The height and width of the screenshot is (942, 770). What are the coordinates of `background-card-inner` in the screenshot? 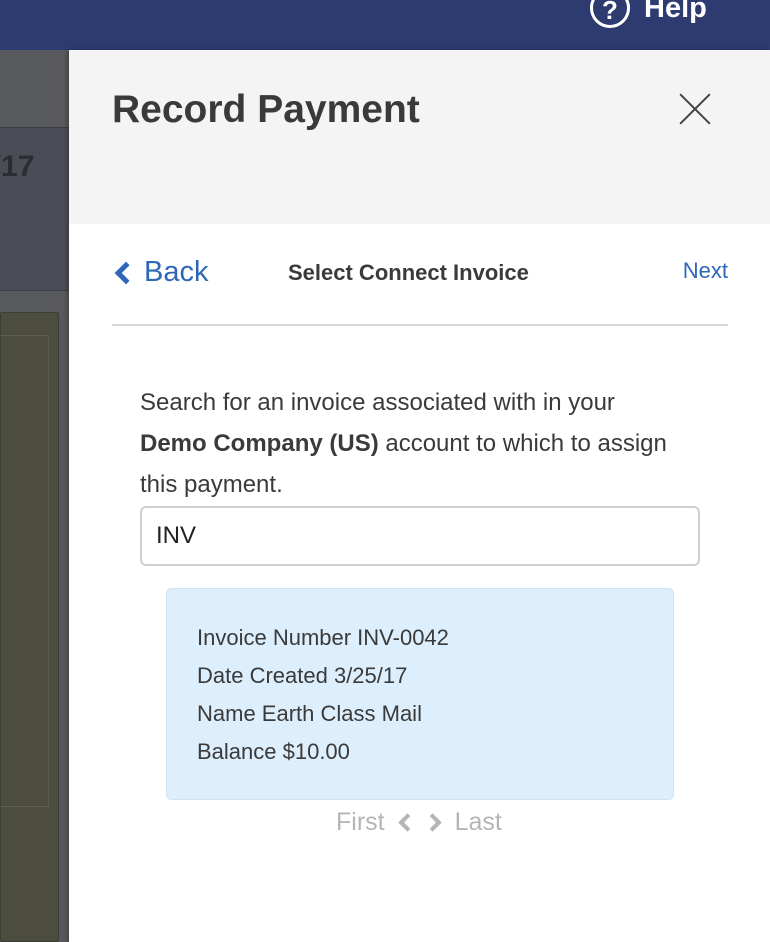 It's located at (24, 571).